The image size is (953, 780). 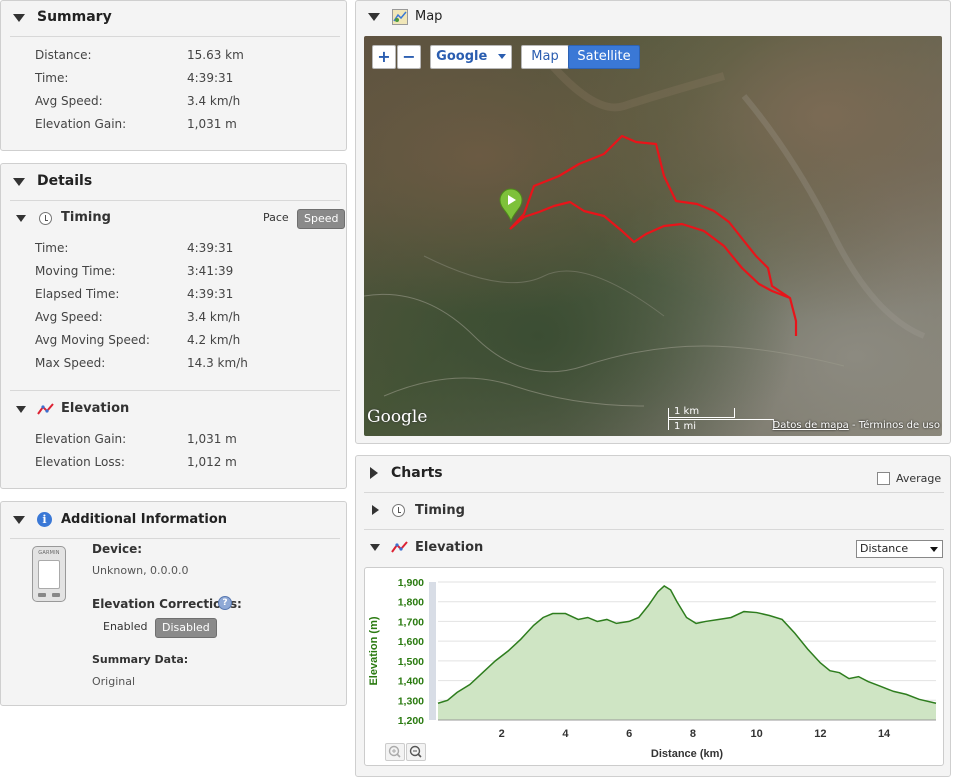 I want to click on zoom-out-icon, so click(x=415, y=751).